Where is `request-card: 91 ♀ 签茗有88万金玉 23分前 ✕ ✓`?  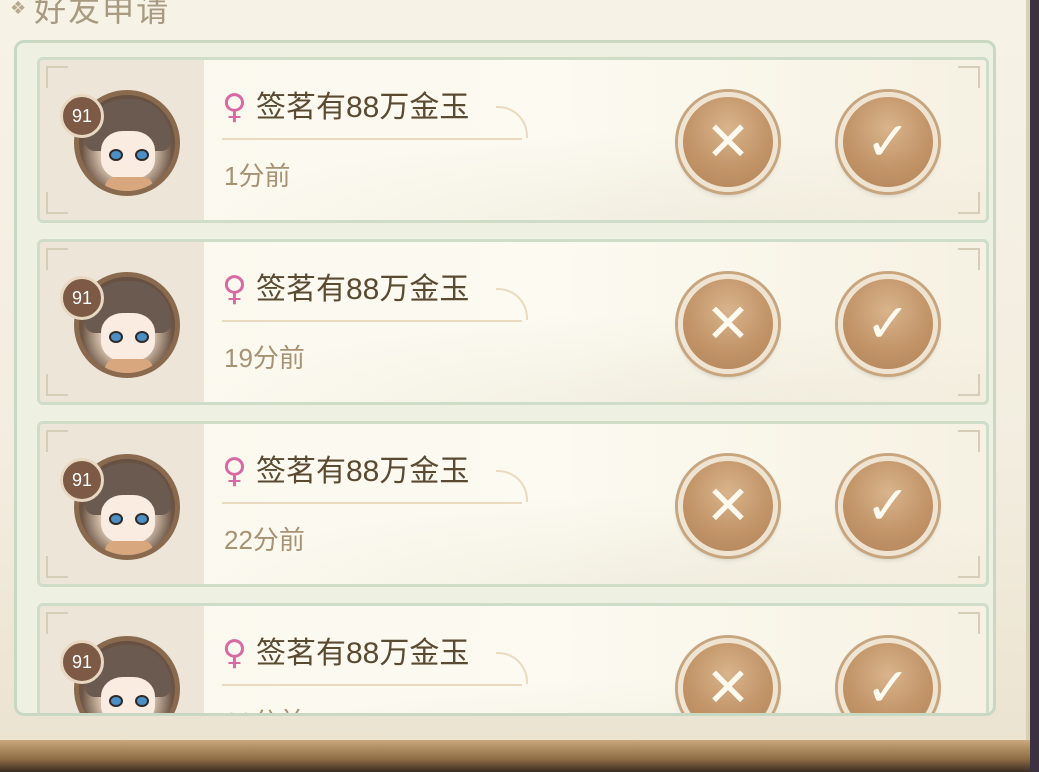
request-card: 91 ♀ 签茗有88万金玉 23分前 ✕ ✓ is located at coordinates (513, 659).